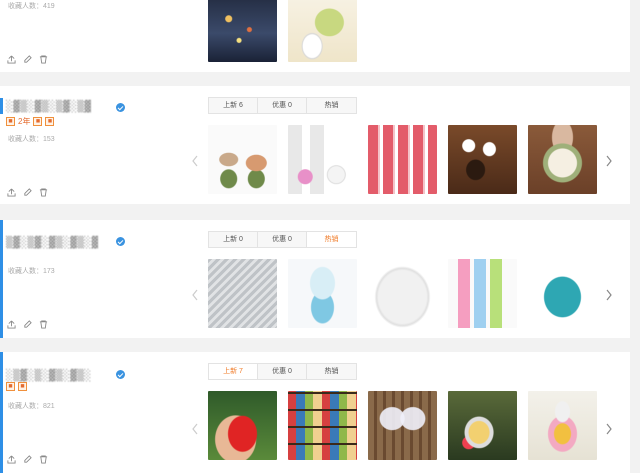  I want to click on tab-new: 上新 6, so click(233, 105).